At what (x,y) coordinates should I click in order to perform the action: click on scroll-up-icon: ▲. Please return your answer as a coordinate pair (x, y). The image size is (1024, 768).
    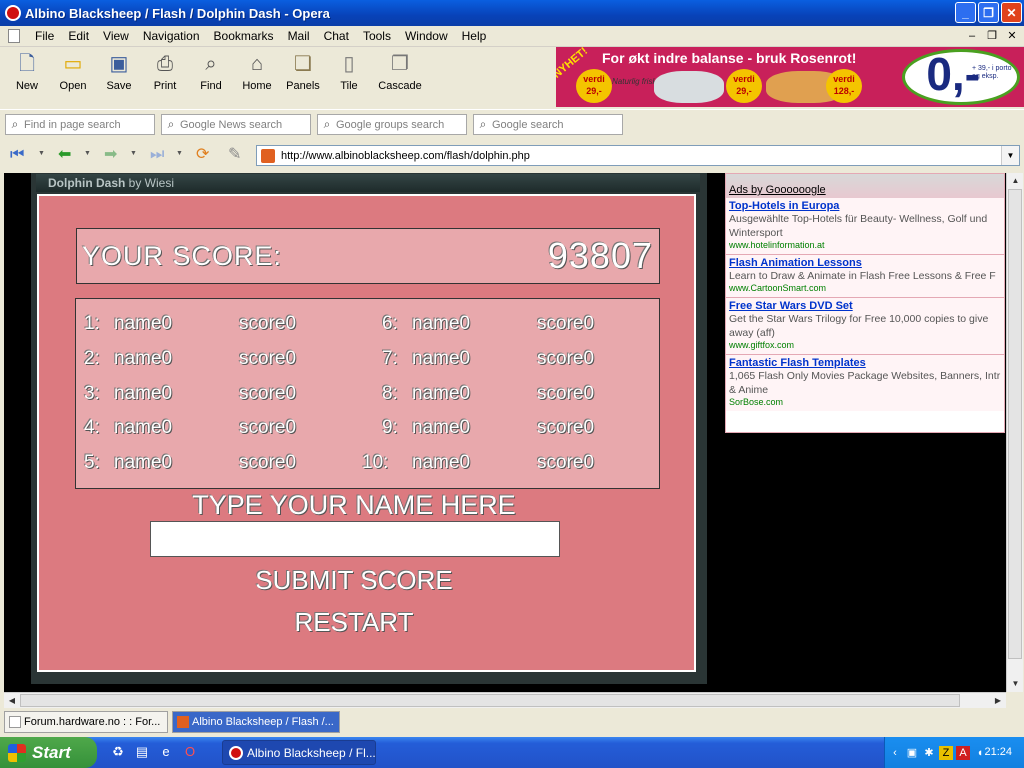
    Looking at the image, I should click on (1015, 181).